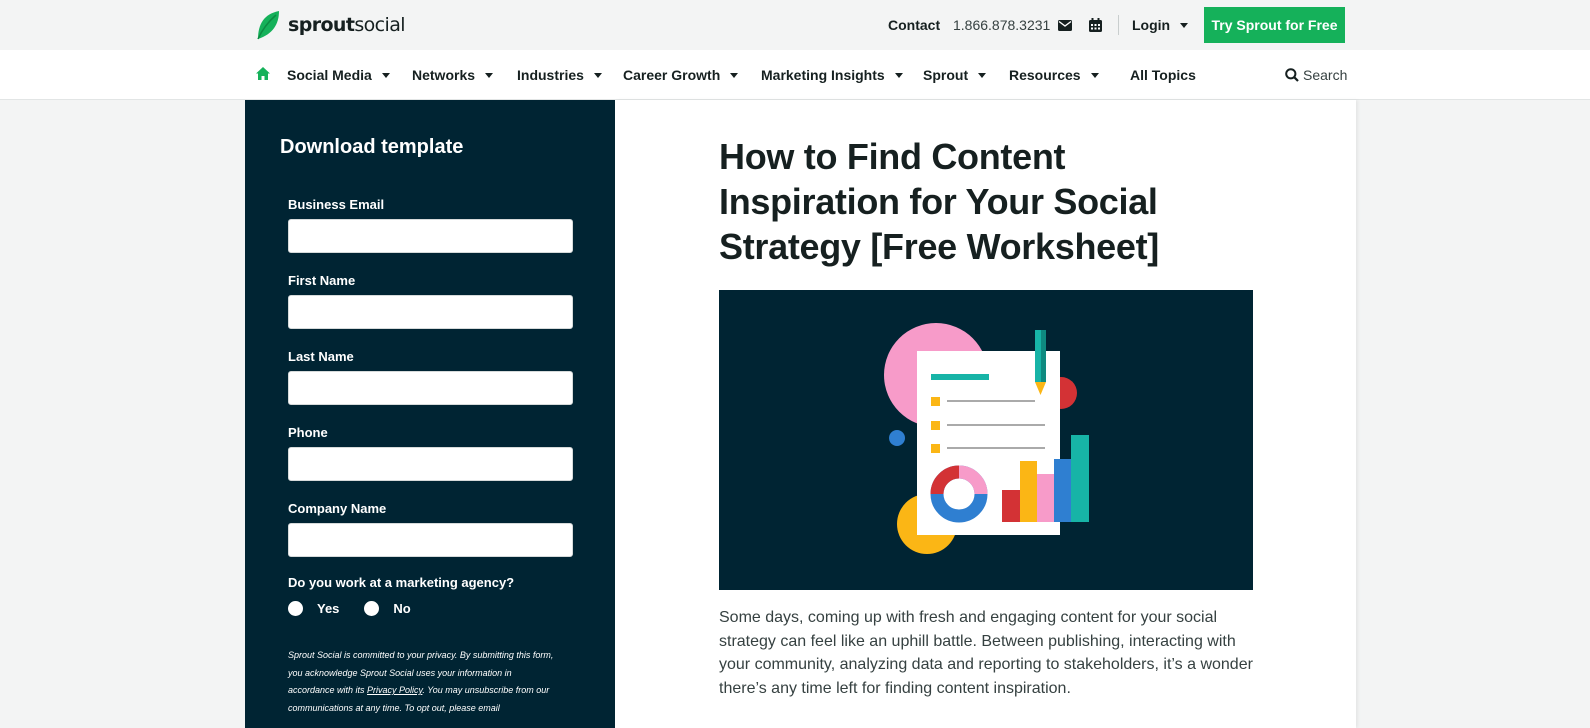 The image size is (1590, 728). Describe the element at coordinates (1095, 25) in the screenshot. I see `calendar-icon` at that location.